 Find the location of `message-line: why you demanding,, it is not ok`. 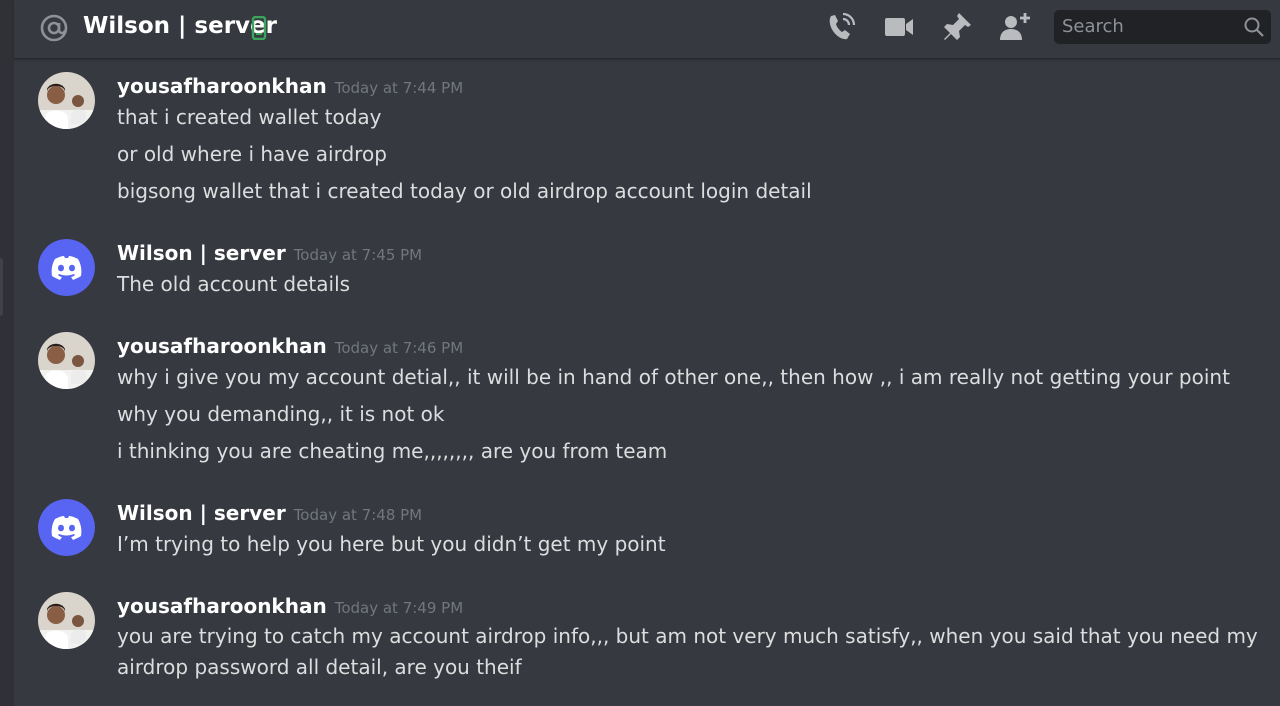

message-line: why you demanding,, it is not ok is located at coordinates (281, 414).